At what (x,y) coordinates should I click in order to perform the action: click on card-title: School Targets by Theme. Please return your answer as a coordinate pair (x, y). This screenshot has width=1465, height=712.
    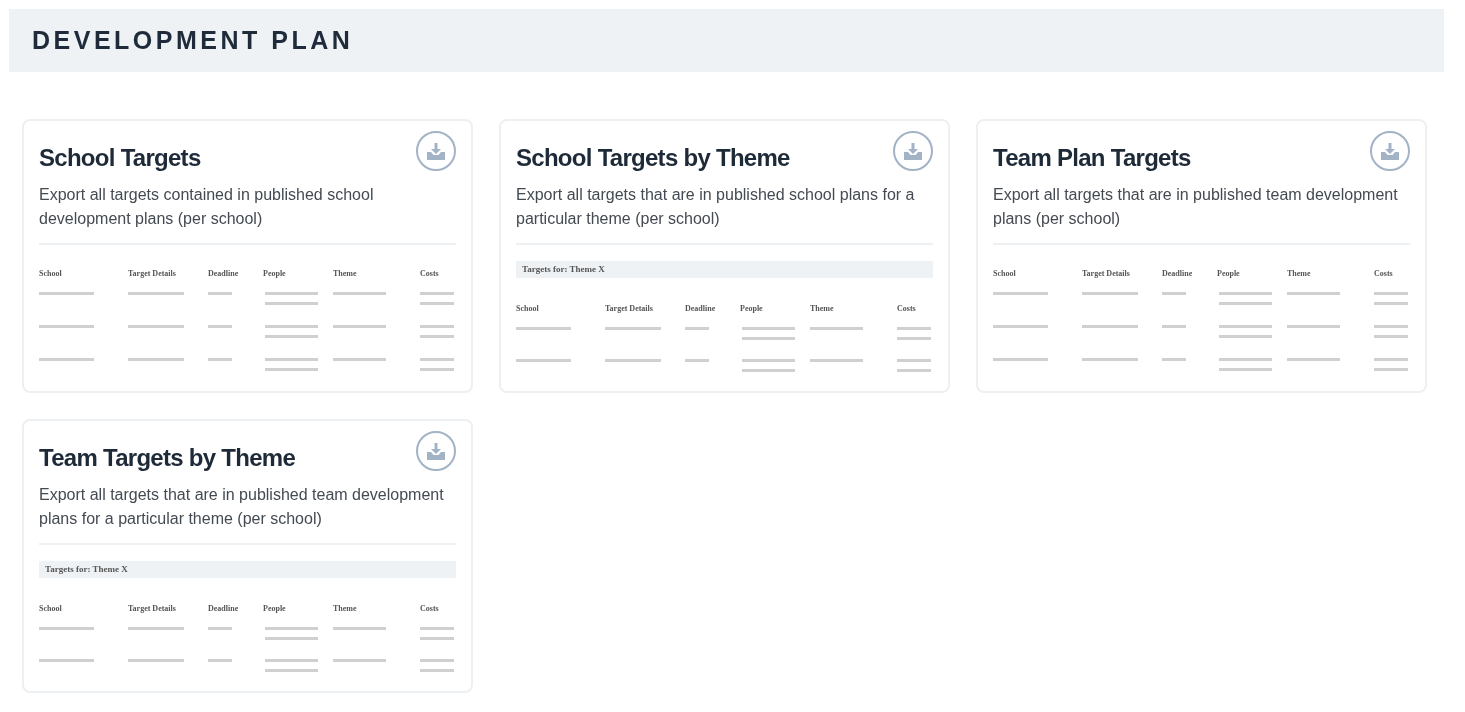
    Looking at the image, I should click on (653, 158).